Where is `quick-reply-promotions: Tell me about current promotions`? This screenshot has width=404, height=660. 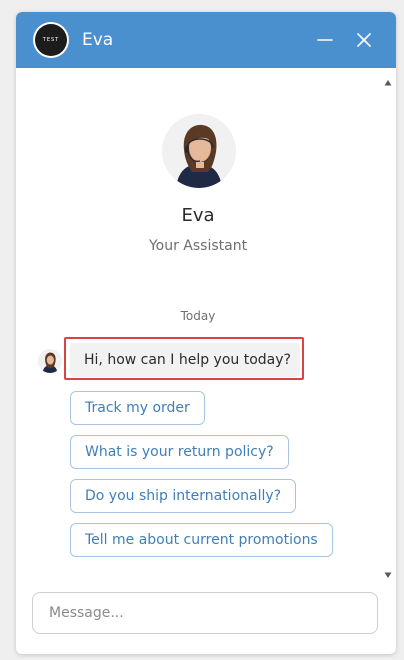 quick-reply-promotions: Tell me about current promotions is located at coordinates (201, 540).